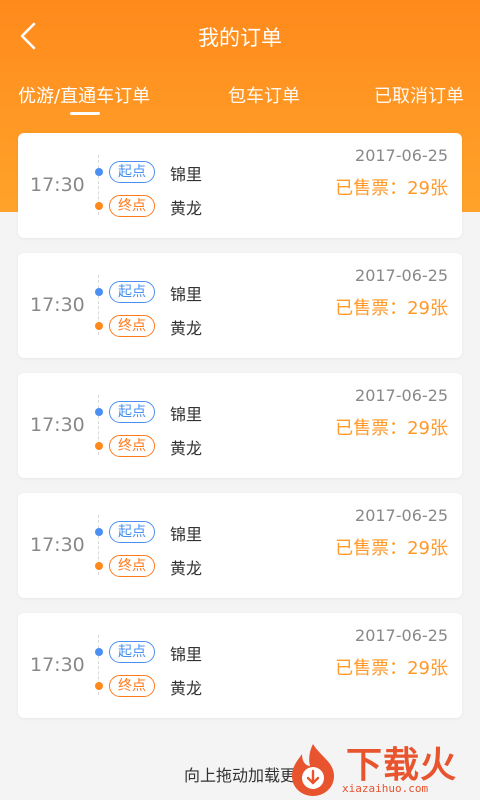 This screenshot has height=800, width=480. I want to click on watermark-text: 下载火, so click(402, 765).